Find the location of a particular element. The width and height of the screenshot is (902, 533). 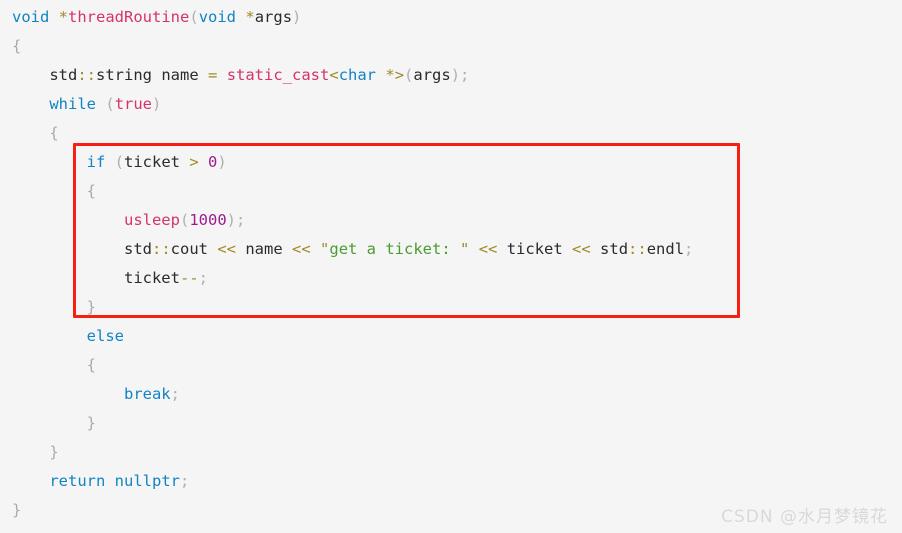

code-token: 0 is located at coordinates (213, 162).